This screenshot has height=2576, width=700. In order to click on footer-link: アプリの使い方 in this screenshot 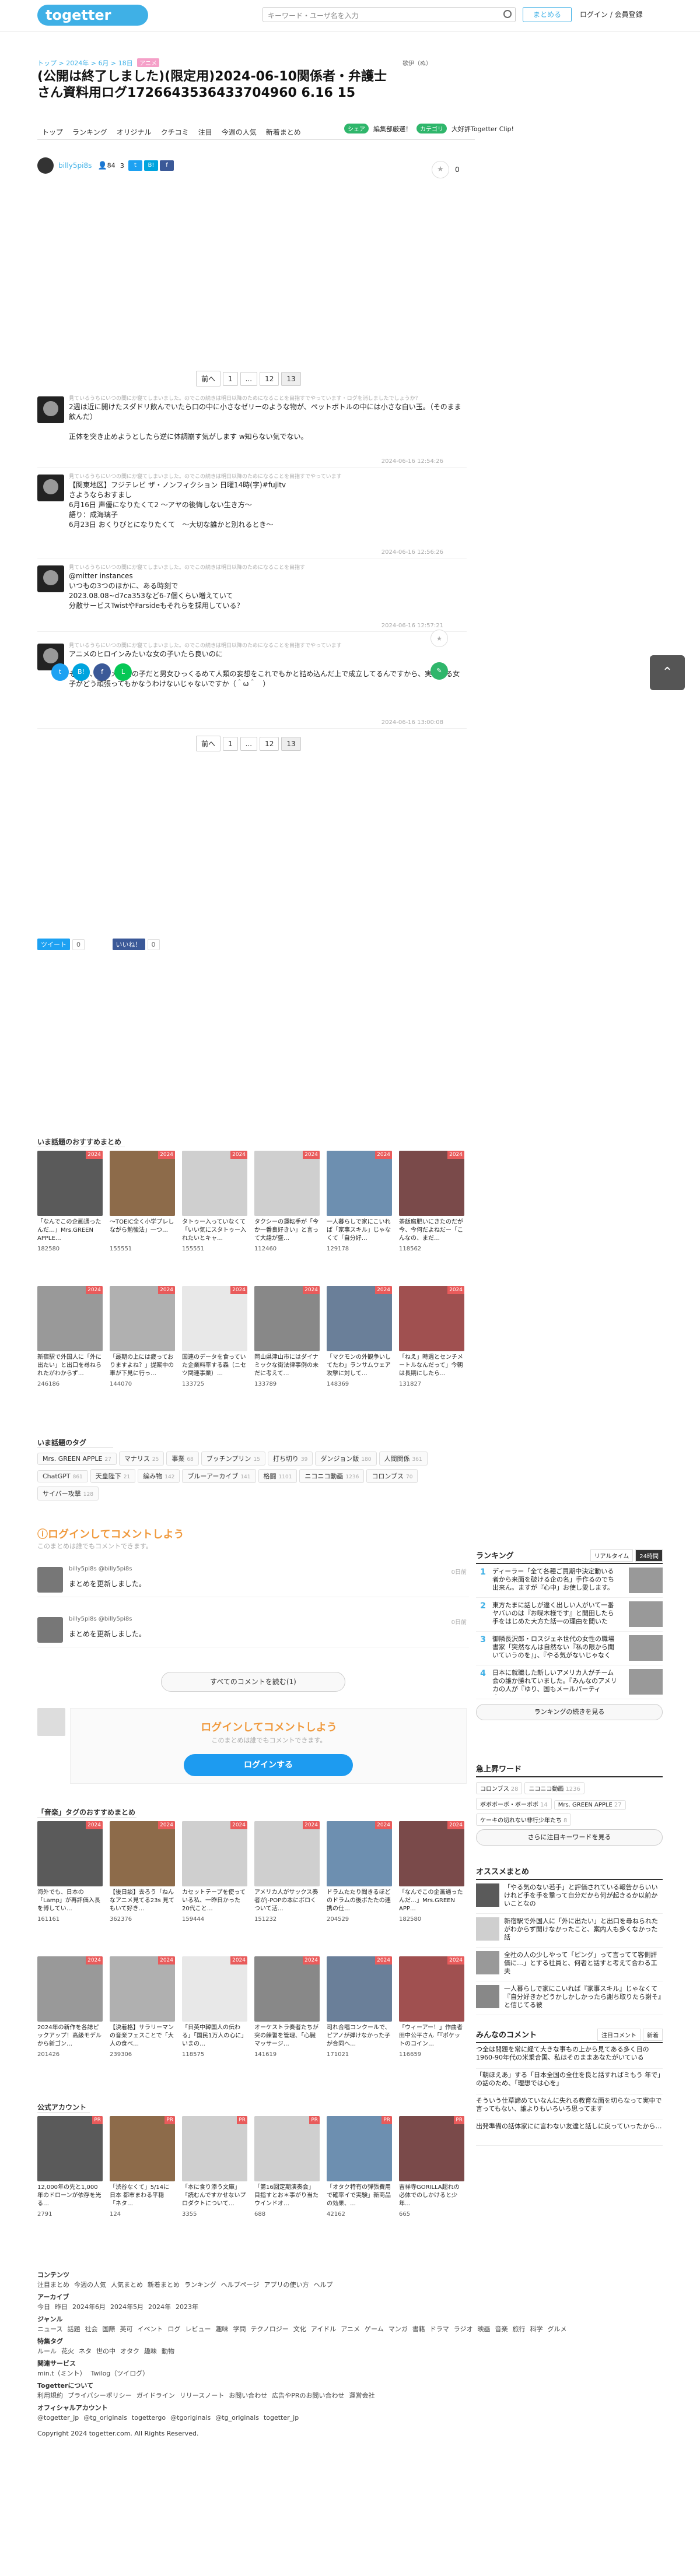, I will do `click(286, 2285)`.